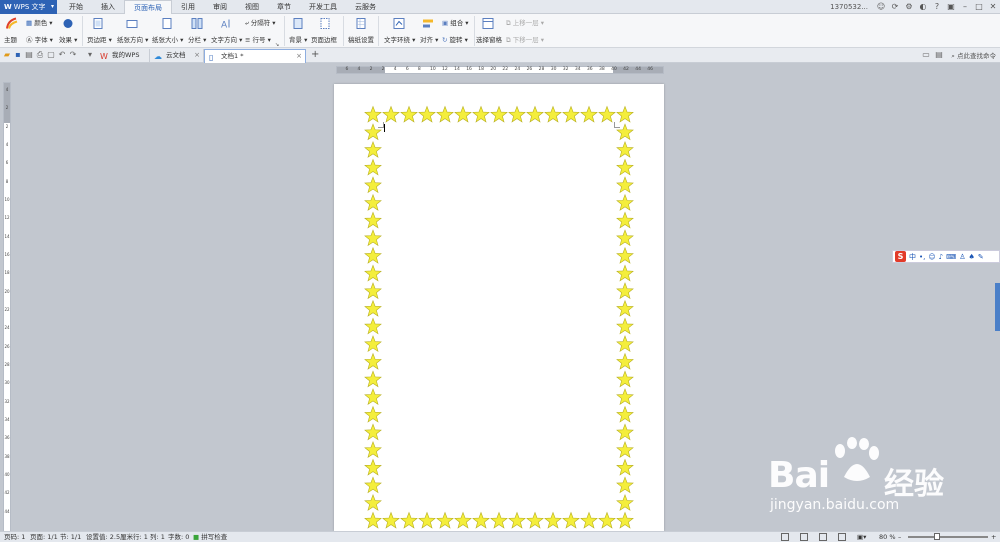  What do you see at coordinates (109, 537) in the screenshot?
I see `status-setting-value: 设置值: 2.5厘米` at bounding box center [109, 537].